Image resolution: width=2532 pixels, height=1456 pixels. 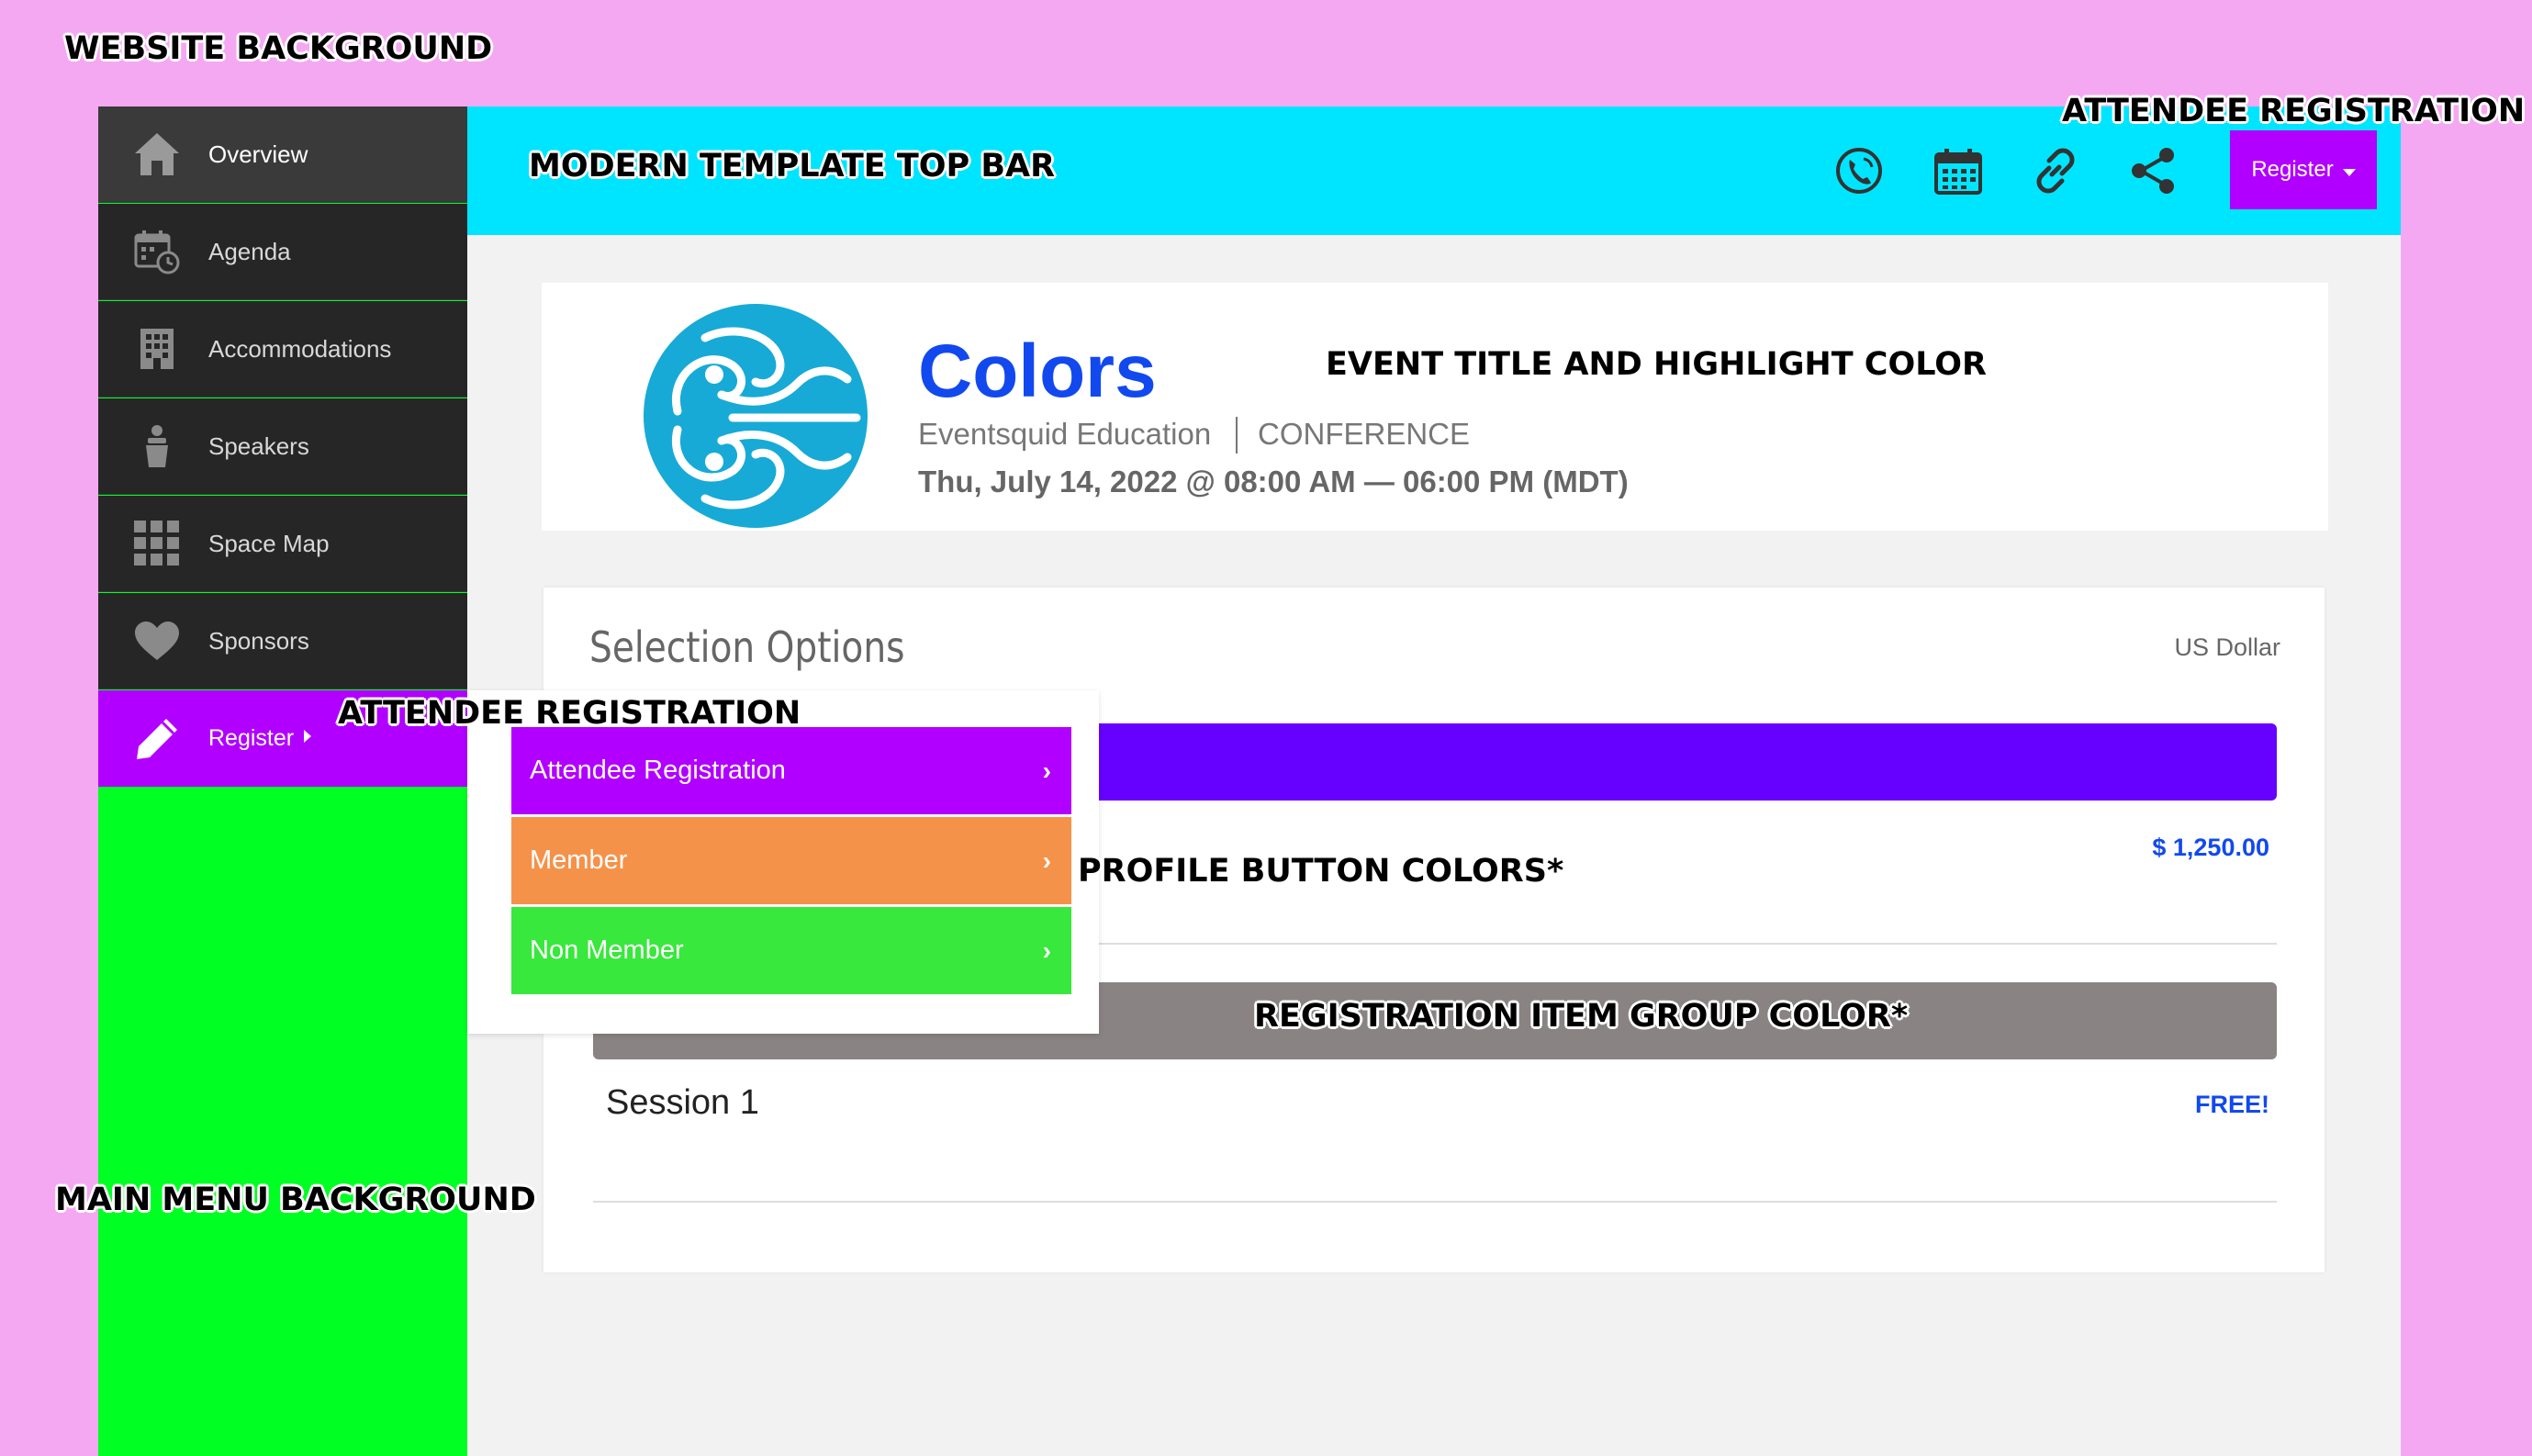 I want to click on heart-icon, so click(x=157, y=641).